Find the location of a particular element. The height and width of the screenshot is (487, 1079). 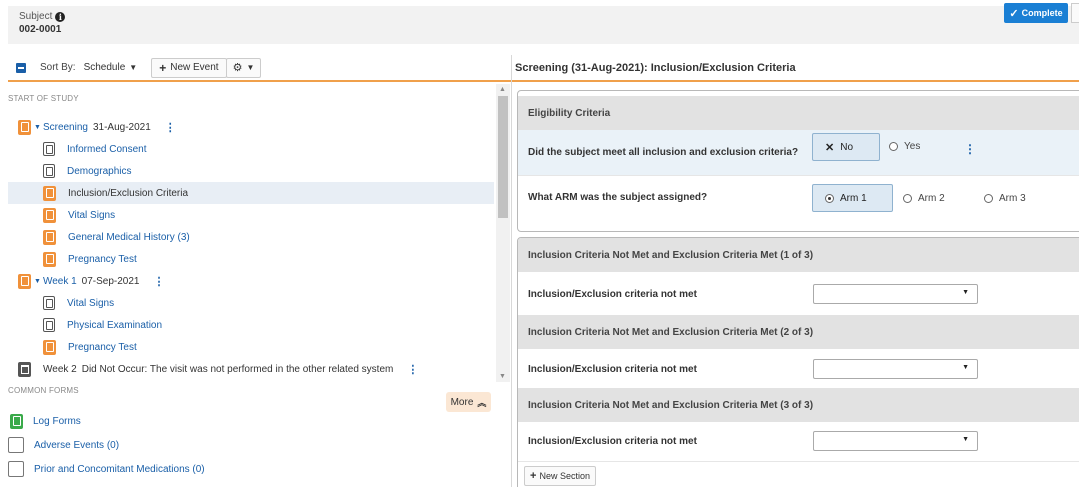

subject-label-row: Subject i is located at coordinates (543, 16).